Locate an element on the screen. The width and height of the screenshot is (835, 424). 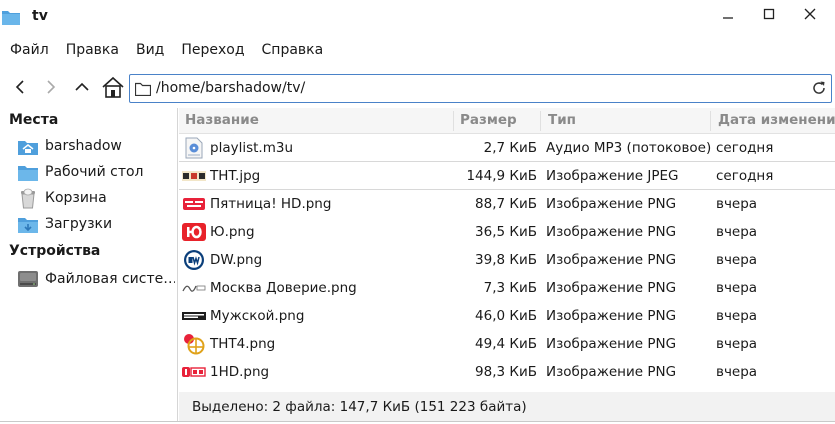
home-button is located at coordinates (113, 89).